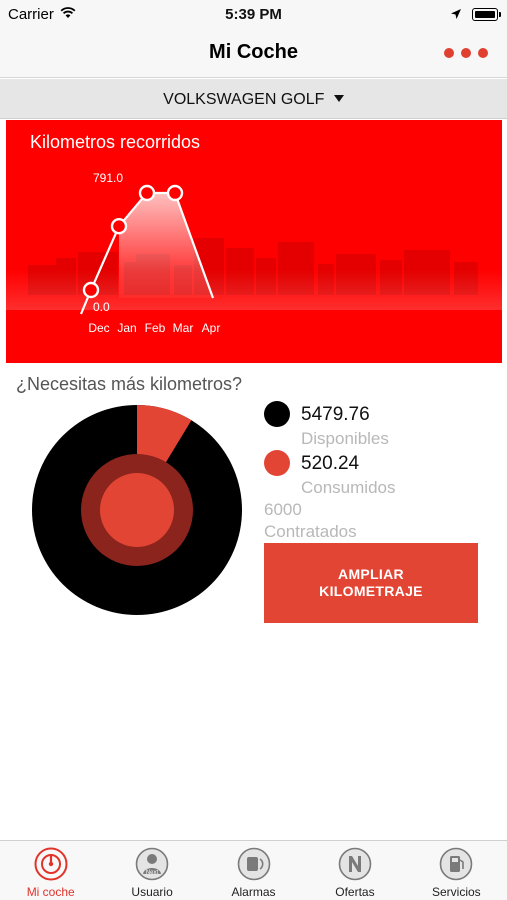 This screenshot has height=900, width=507. What do you see at coordinates (456, 892) in the screenshot?
I see `tab-label-servicios: Servicios` at bounding box center [456, 892].